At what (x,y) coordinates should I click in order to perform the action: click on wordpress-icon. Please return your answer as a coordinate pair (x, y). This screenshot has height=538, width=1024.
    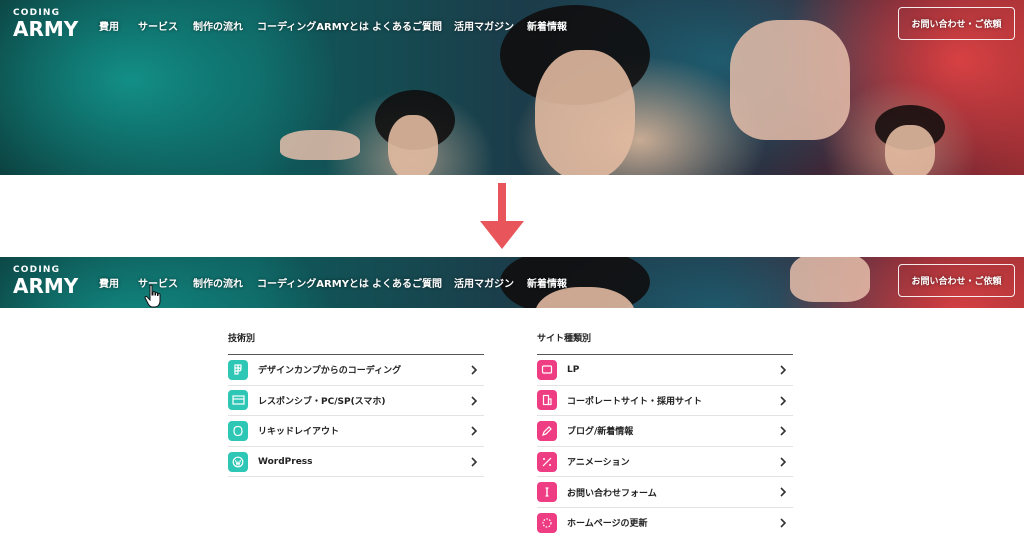
    Looking at the image, I should click on (238, 461).